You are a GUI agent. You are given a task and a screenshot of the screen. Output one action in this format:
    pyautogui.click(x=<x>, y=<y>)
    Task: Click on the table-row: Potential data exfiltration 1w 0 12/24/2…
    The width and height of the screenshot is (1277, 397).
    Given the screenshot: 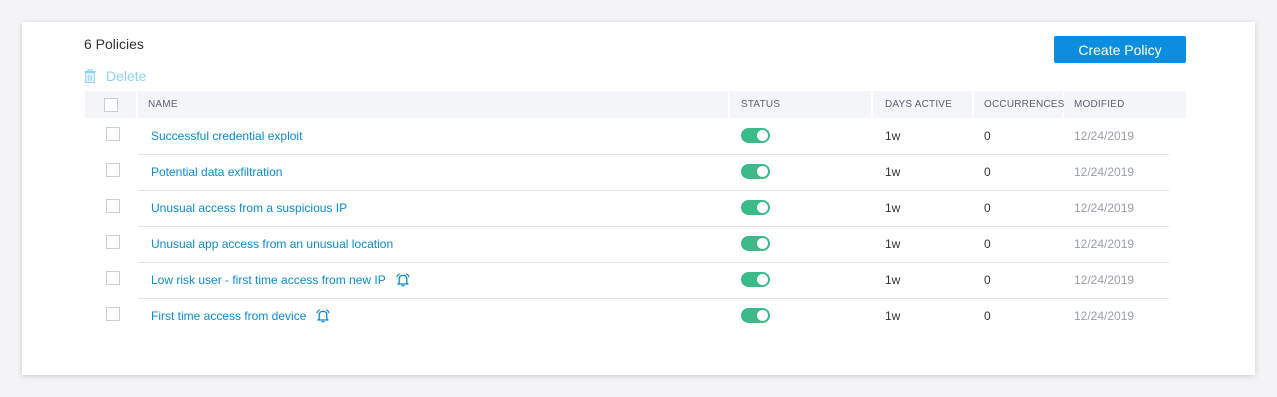 What is the action you would take?
    pyautogui.click(x=637, y=172)
    